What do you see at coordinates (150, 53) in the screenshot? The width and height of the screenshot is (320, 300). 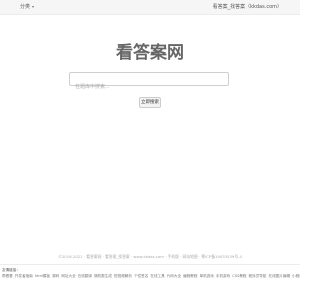 I see `site-logo: 看答案网` at bounding box center [150, 53].